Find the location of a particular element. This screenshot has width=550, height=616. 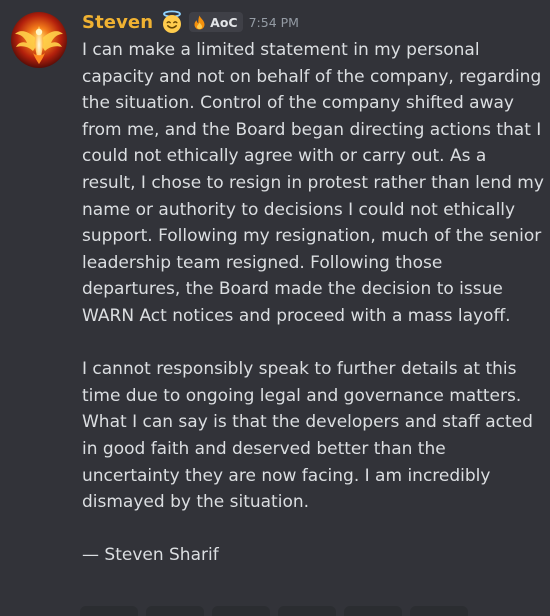

username: Steven is located at coordinates (117, 22).